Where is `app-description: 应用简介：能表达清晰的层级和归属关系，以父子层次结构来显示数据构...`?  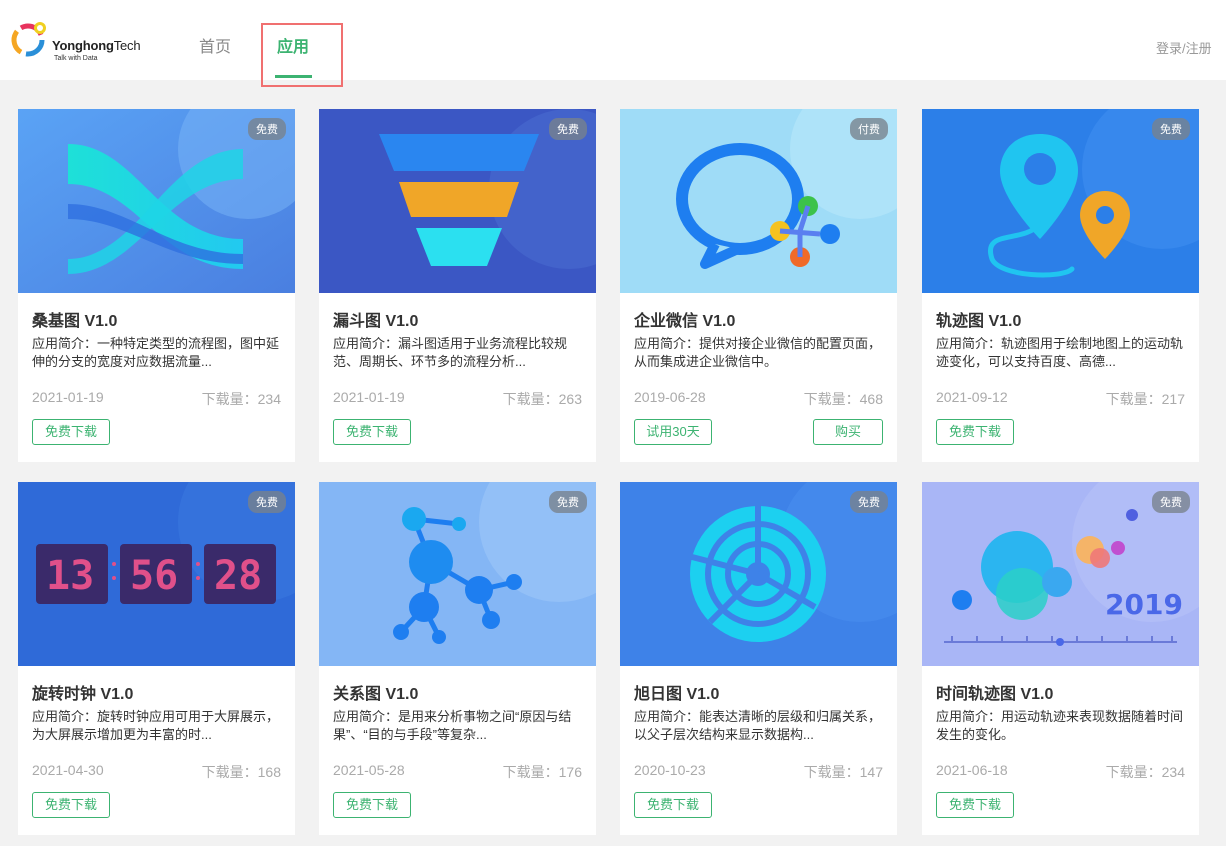 app-description: 应用简介：能表达清晰的层级和归属关系，以父子层次结构来显示数据构... is located at coordinates (758, 725).